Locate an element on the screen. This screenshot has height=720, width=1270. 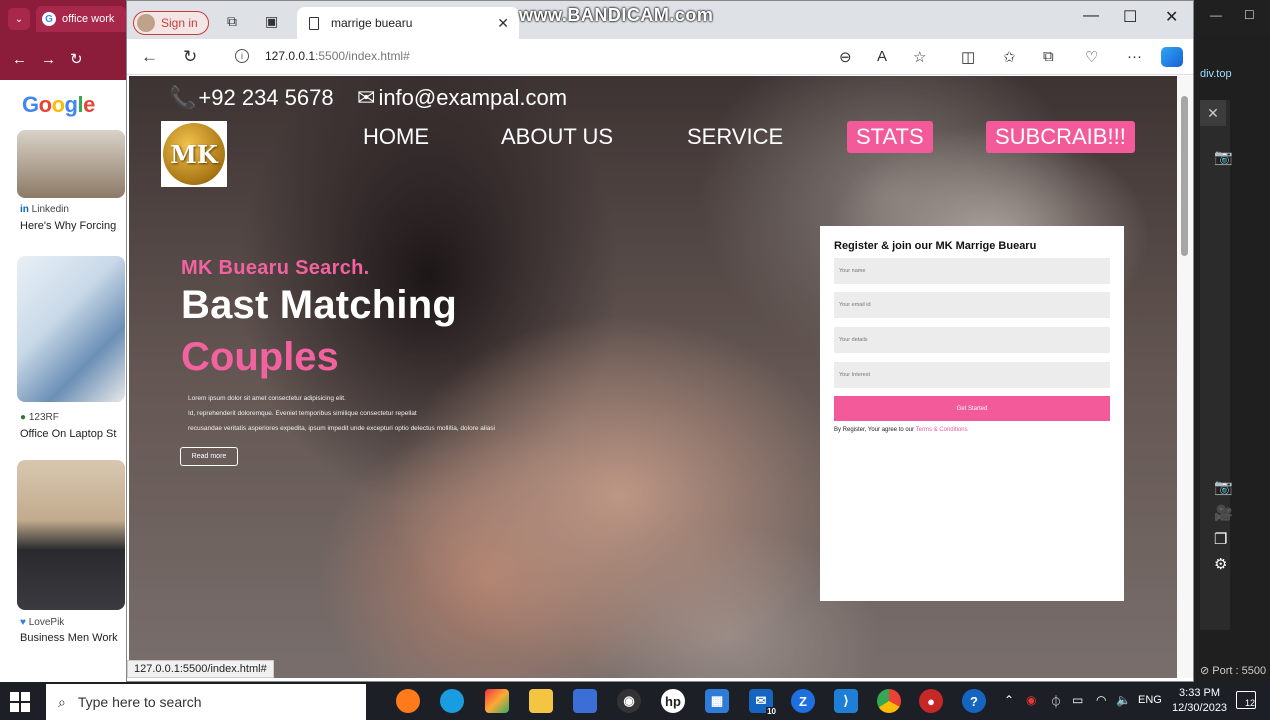
form-title: Register & join our MK Marrige Buearu is located at coordinates (935, 246).